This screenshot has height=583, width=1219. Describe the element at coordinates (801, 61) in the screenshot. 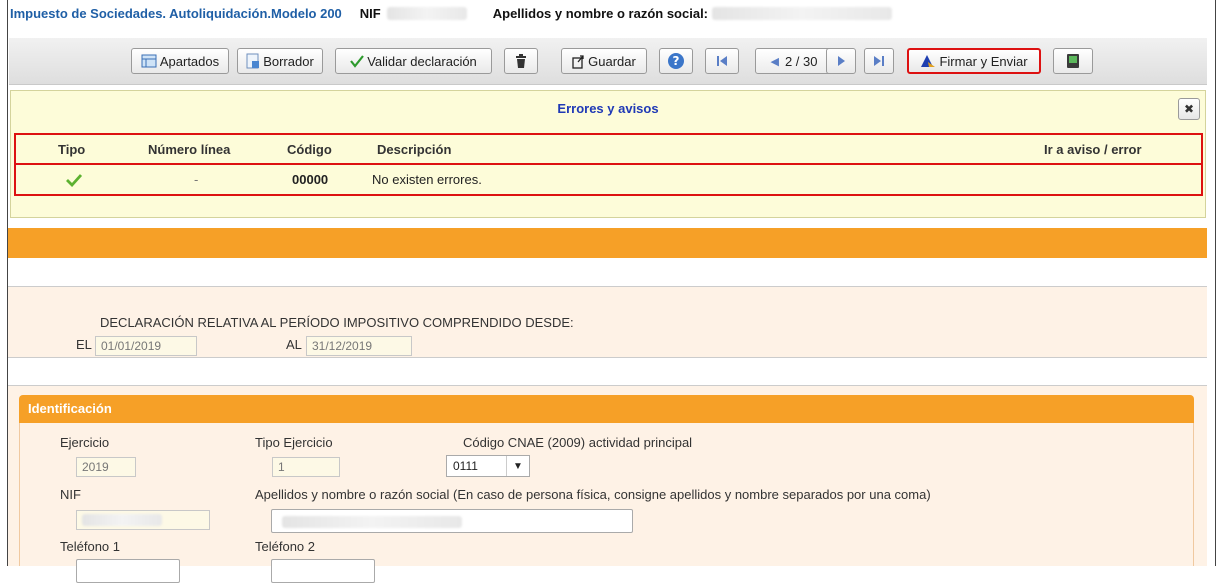

I see `page-counter: 2 / 30` at that location.